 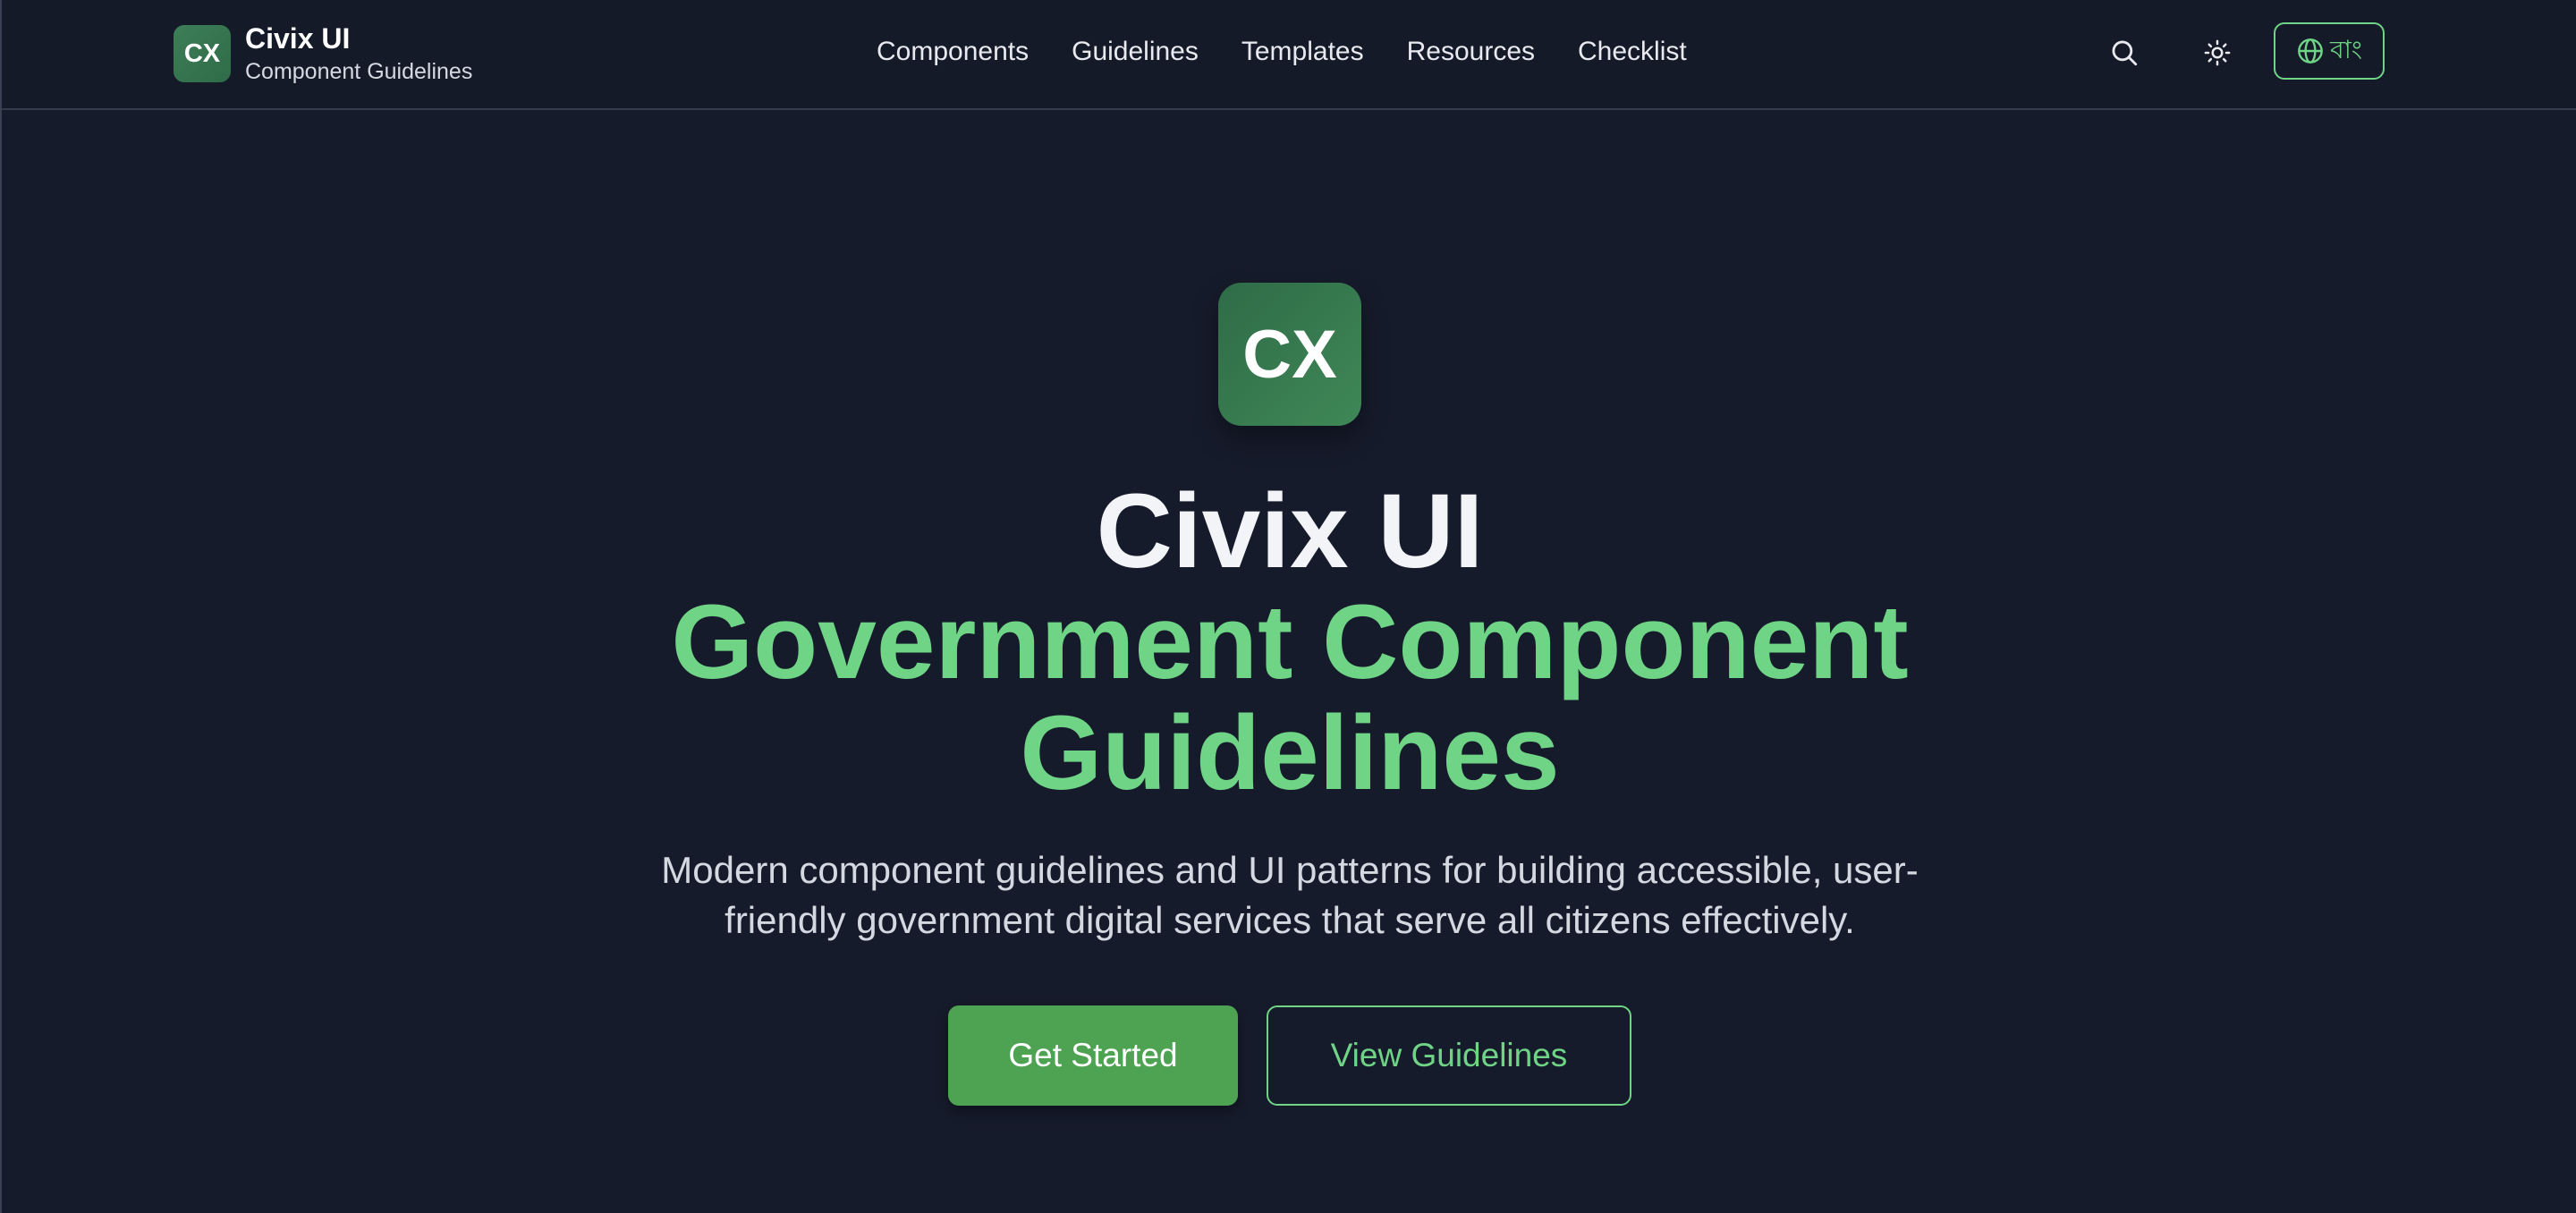 What do you see at coordinates (1290, 697) in the screenshot?
I see `hero-title-highlight: Government Component Guidelines` at bounding box center [1290, 697].